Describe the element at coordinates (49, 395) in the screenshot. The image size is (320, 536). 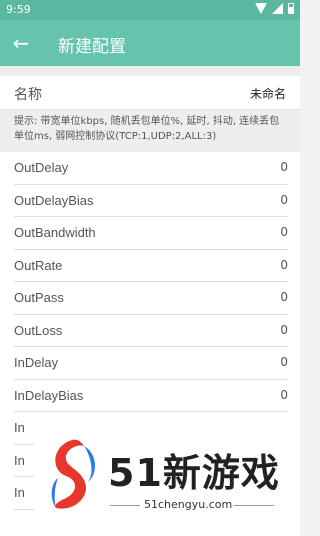
I see `param-label: InDelayBias` at that location.